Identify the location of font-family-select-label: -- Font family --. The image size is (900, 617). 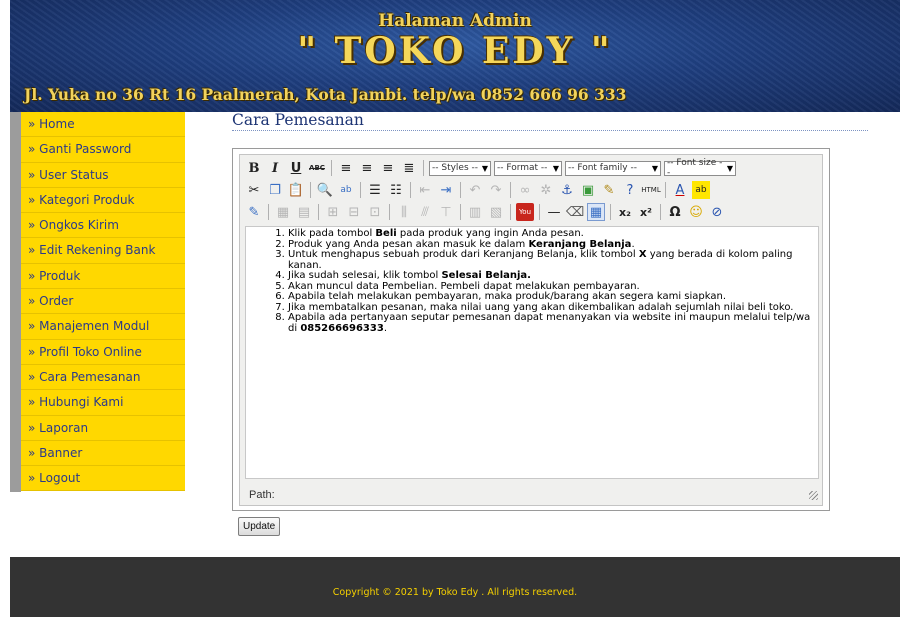
(602, 168).